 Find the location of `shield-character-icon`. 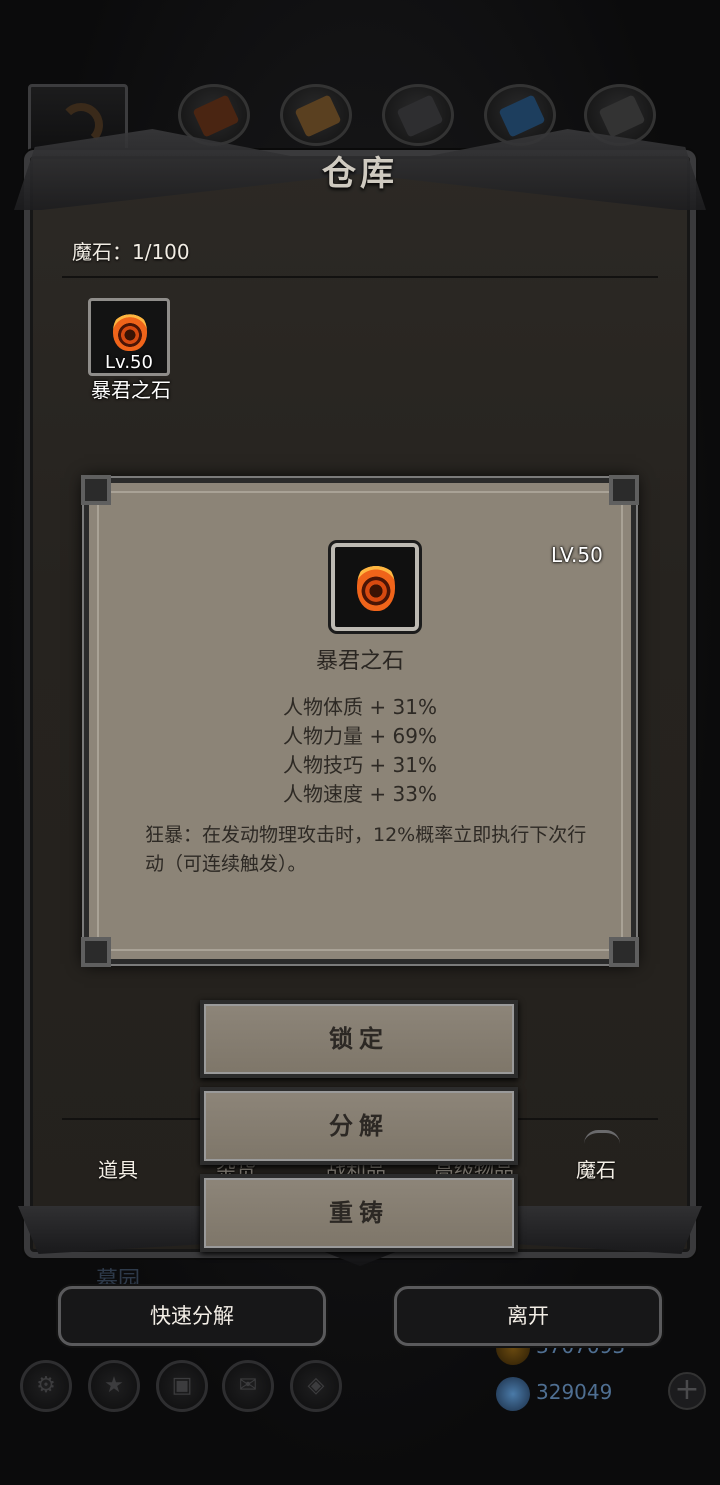

shield-character-icon is located at coordinates (318, 116).